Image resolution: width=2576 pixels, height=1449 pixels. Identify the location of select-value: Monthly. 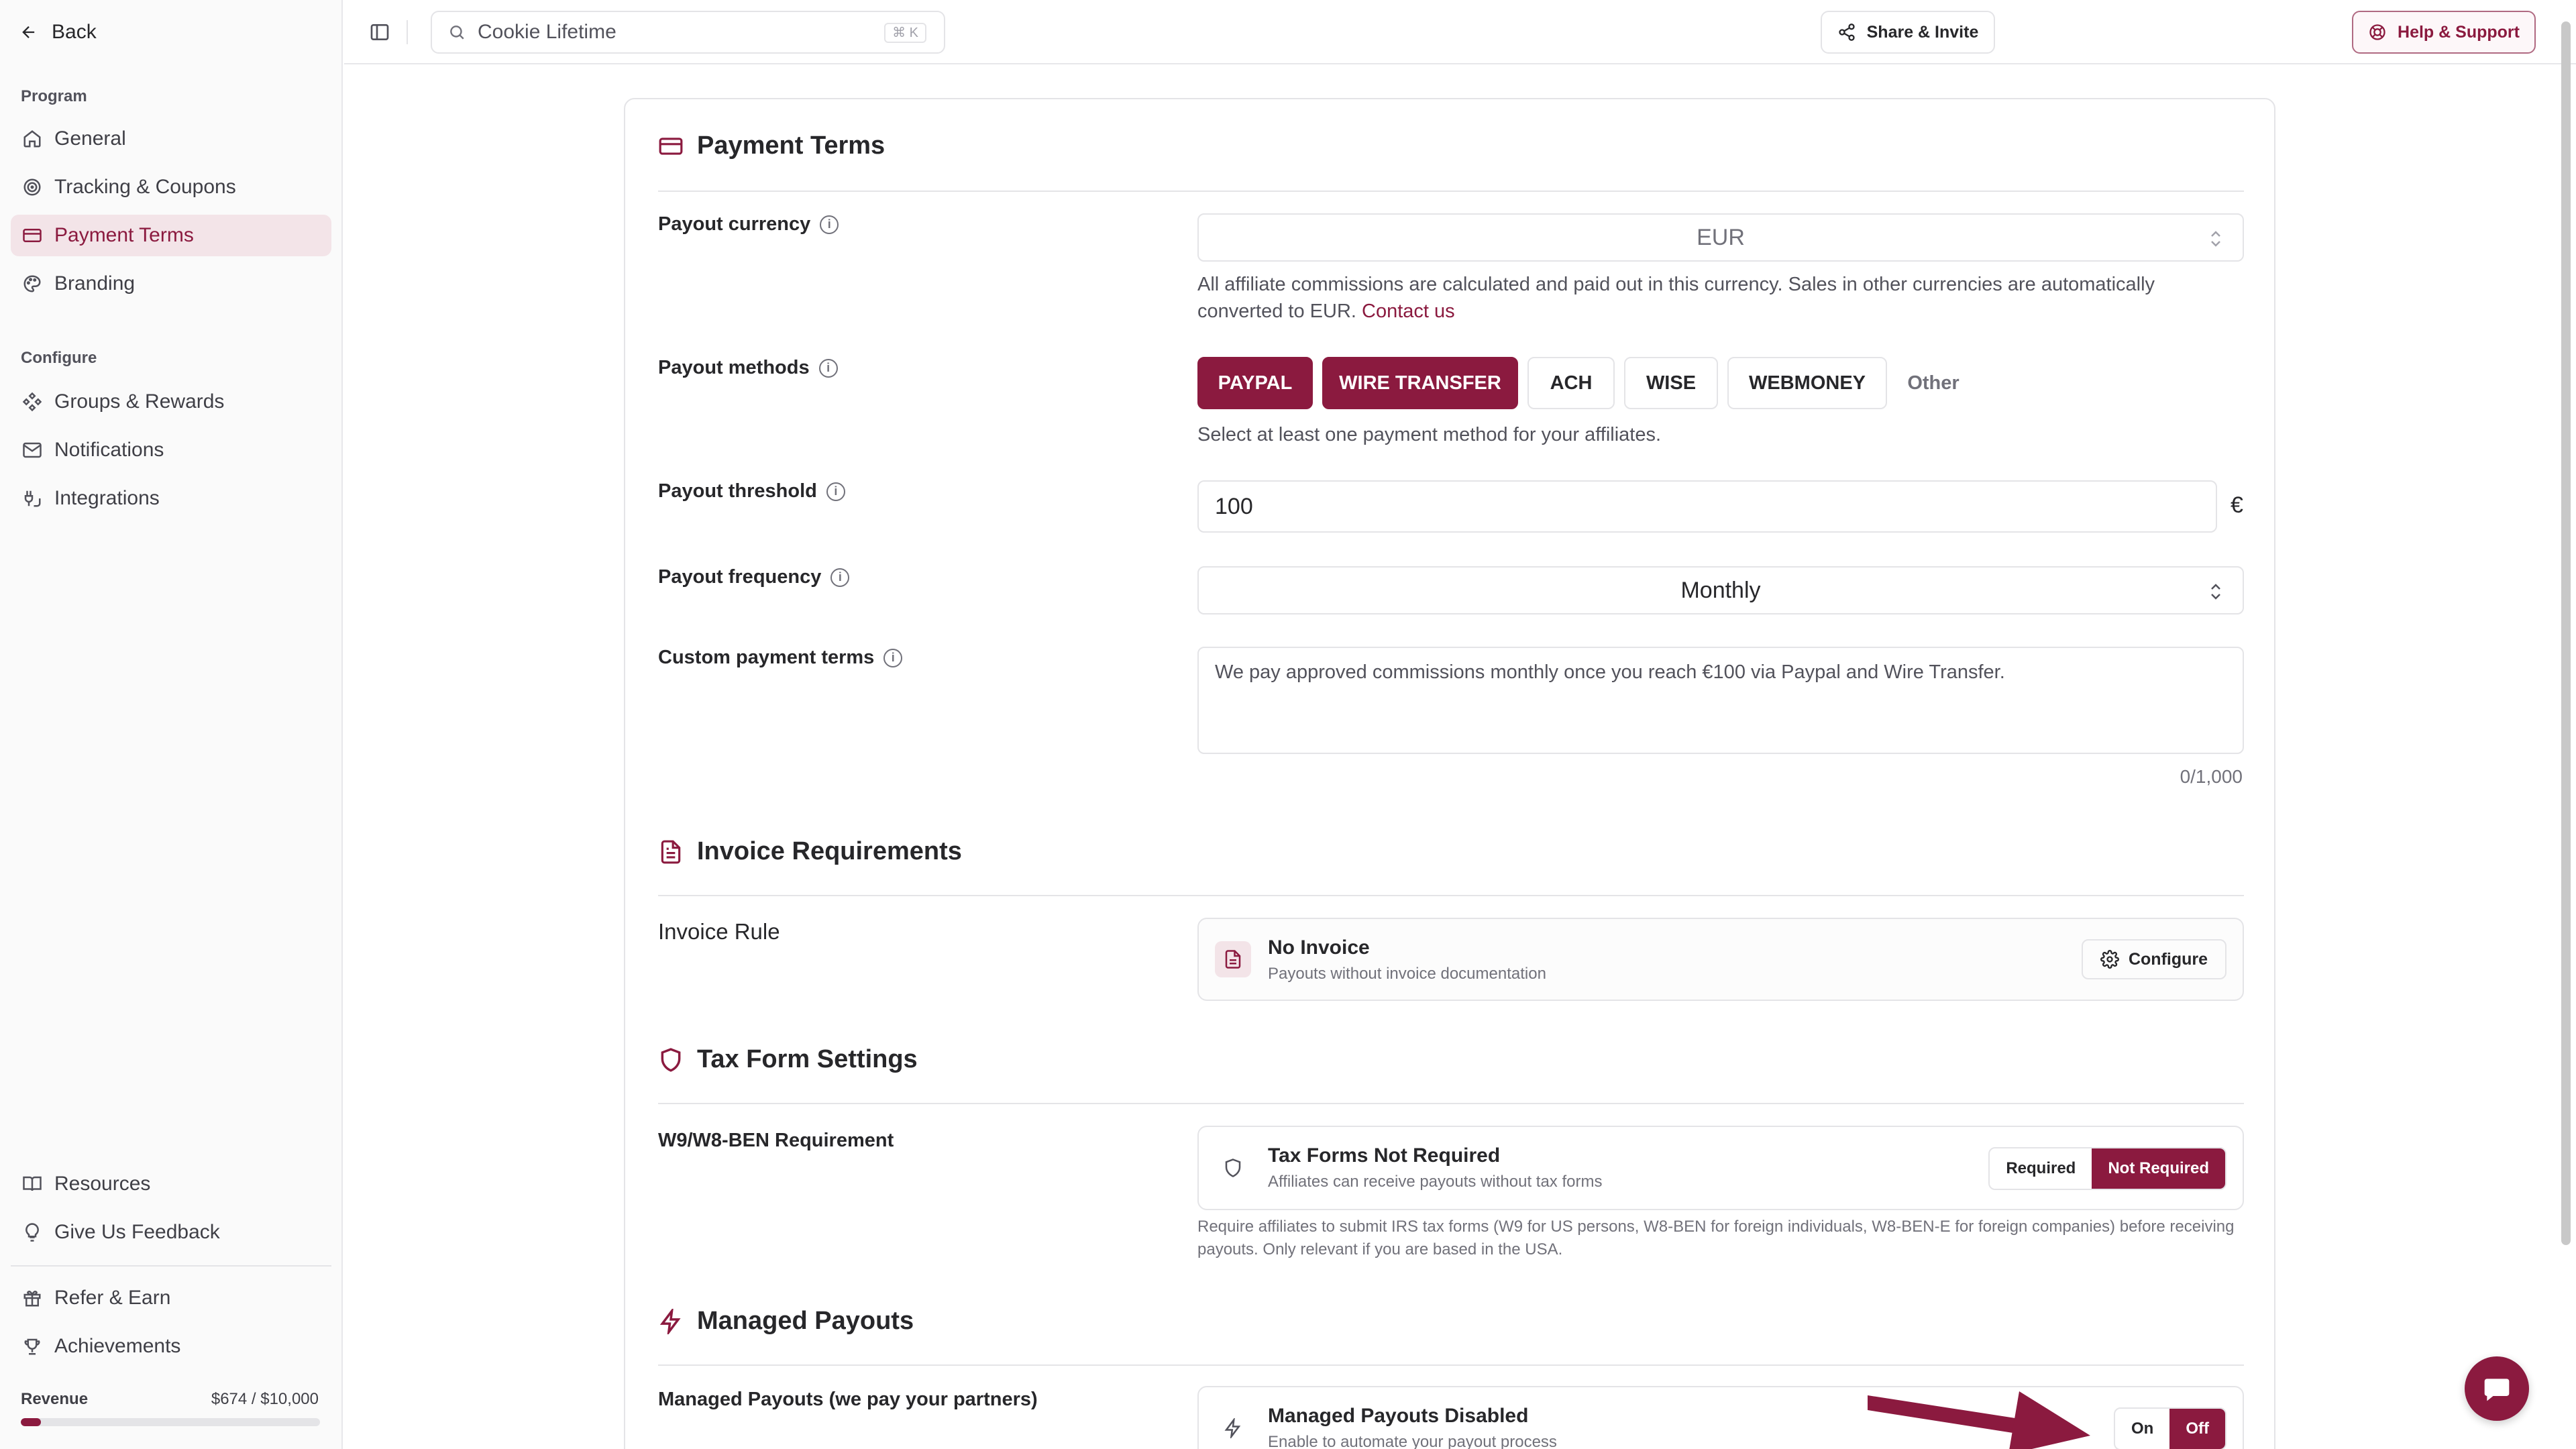
(1720, 590).